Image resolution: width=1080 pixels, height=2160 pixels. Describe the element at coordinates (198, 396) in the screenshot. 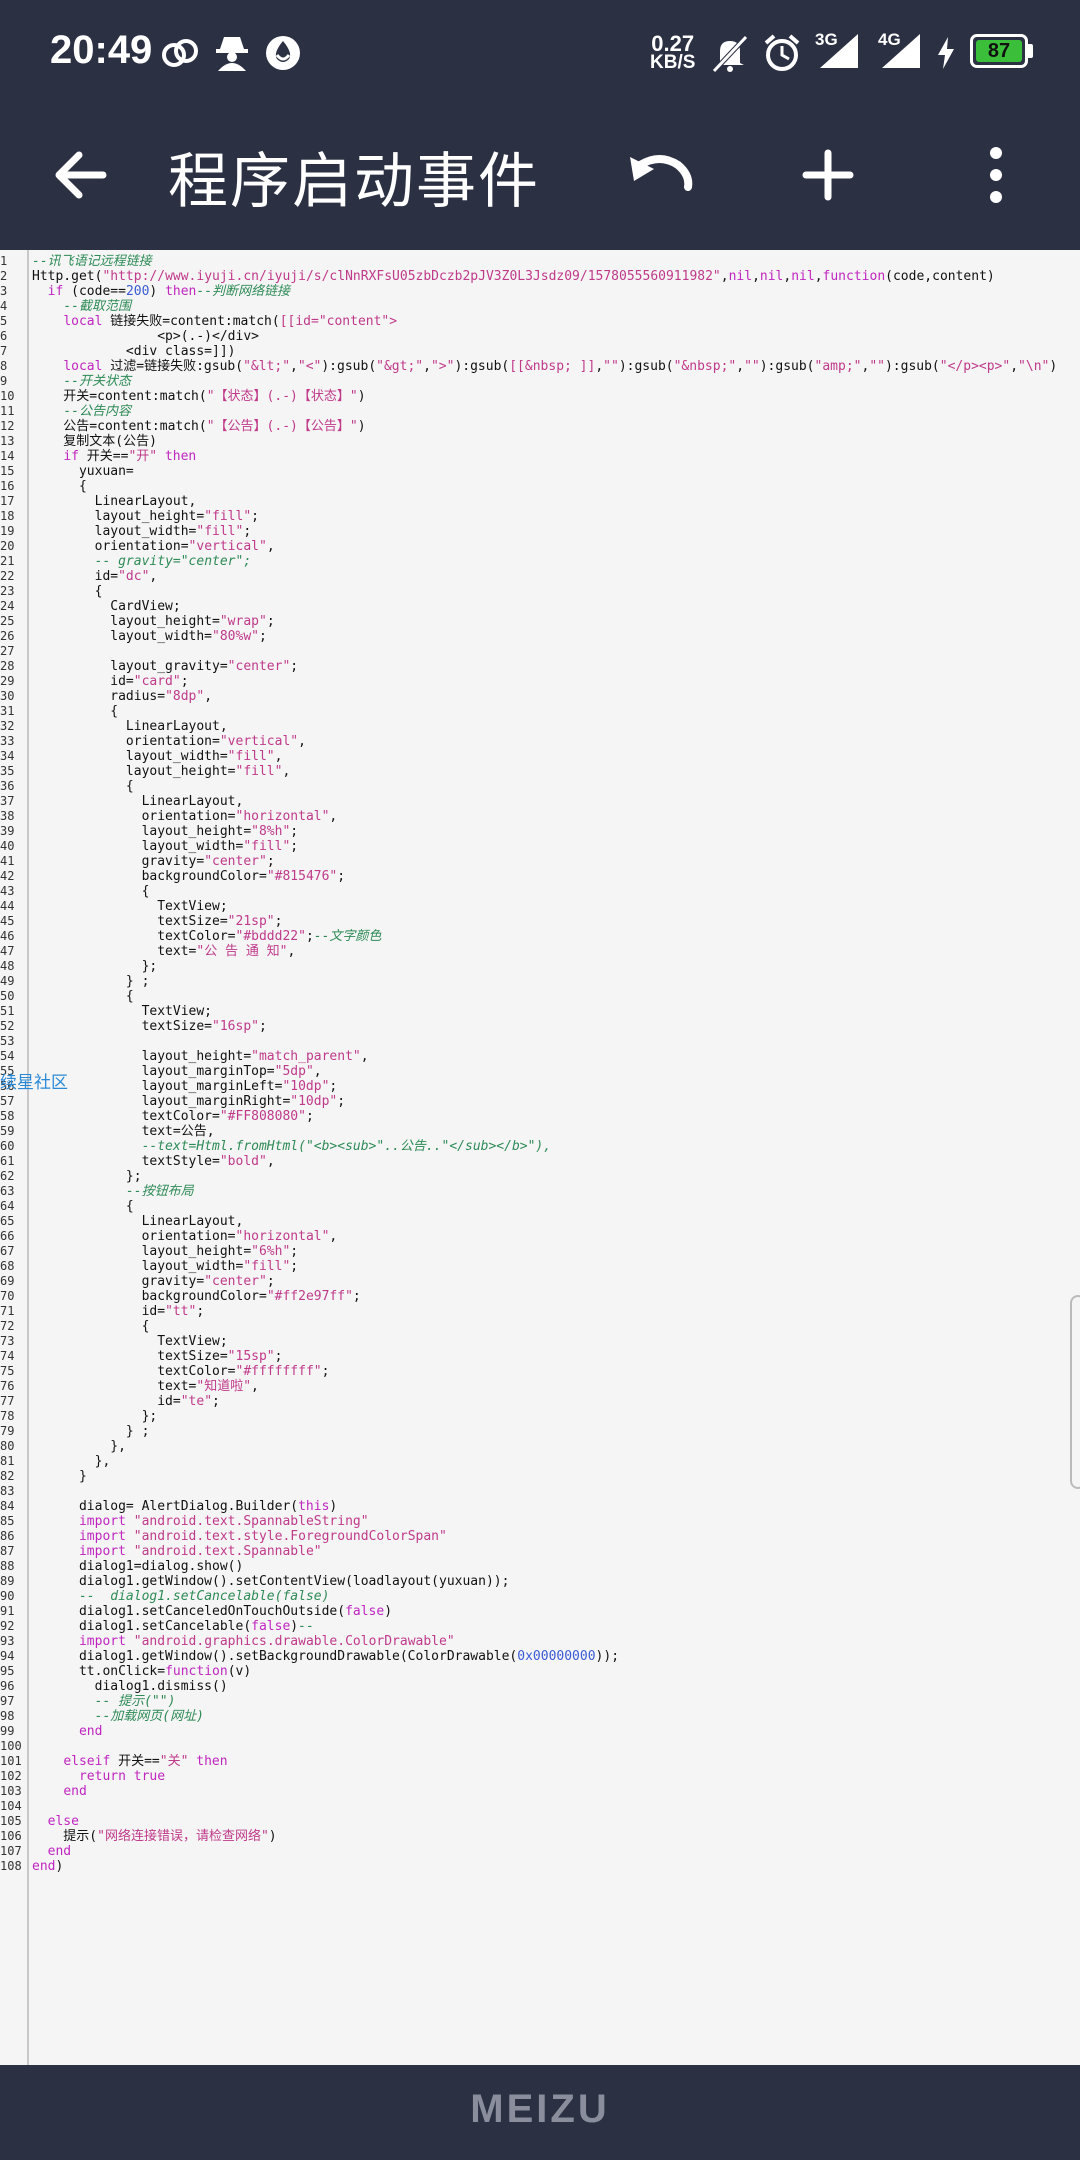

I see `line-text: 开关=content:match("【状态】(.-)【状态】")` at that location.